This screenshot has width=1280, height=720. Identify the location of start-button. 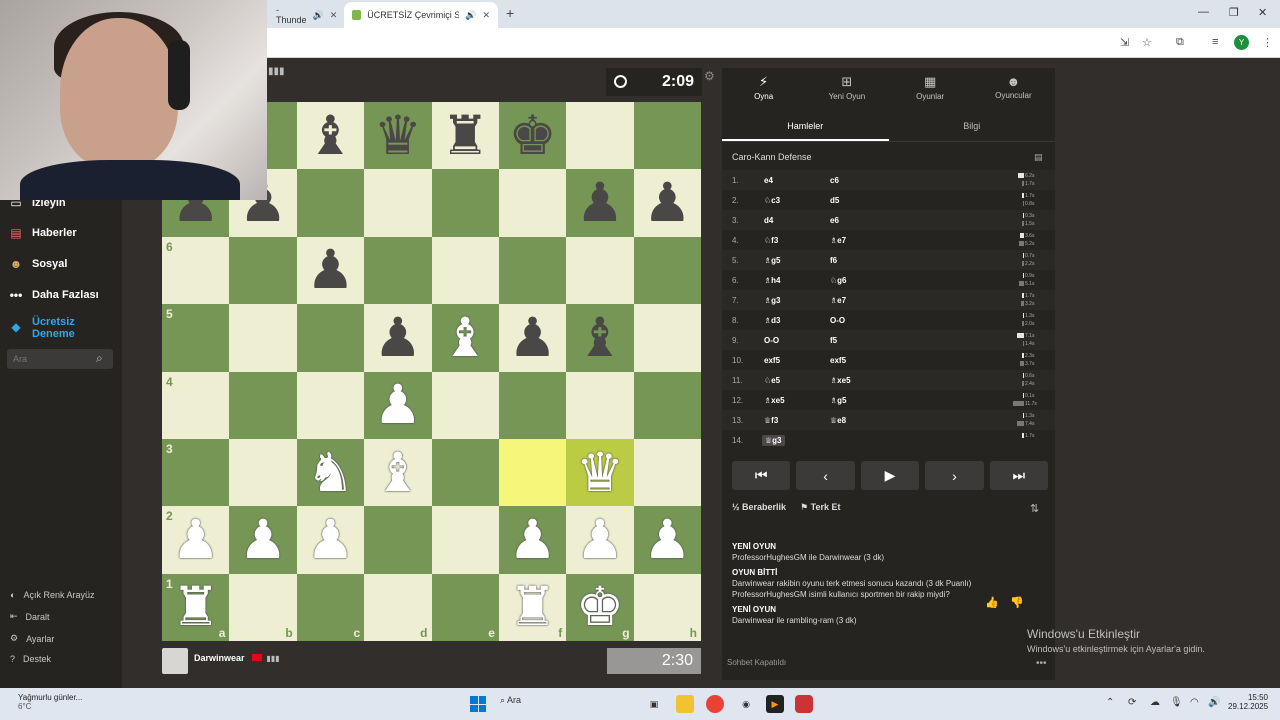
(478, 704).